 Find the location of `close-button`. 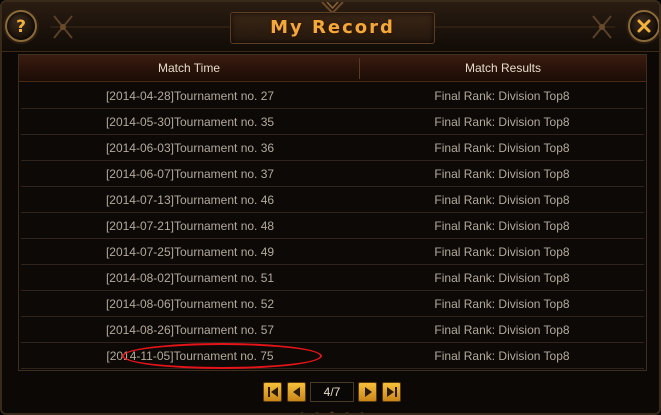

close-button is located at coordinates (643, 26).